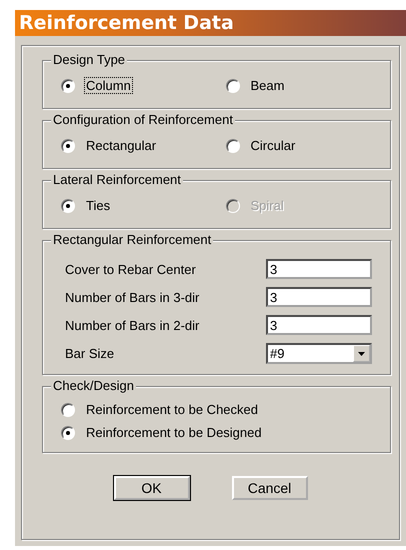 The width and height of the screenshot is (406, 550). I want to click on radio-option: Beam, so click(308, 85).